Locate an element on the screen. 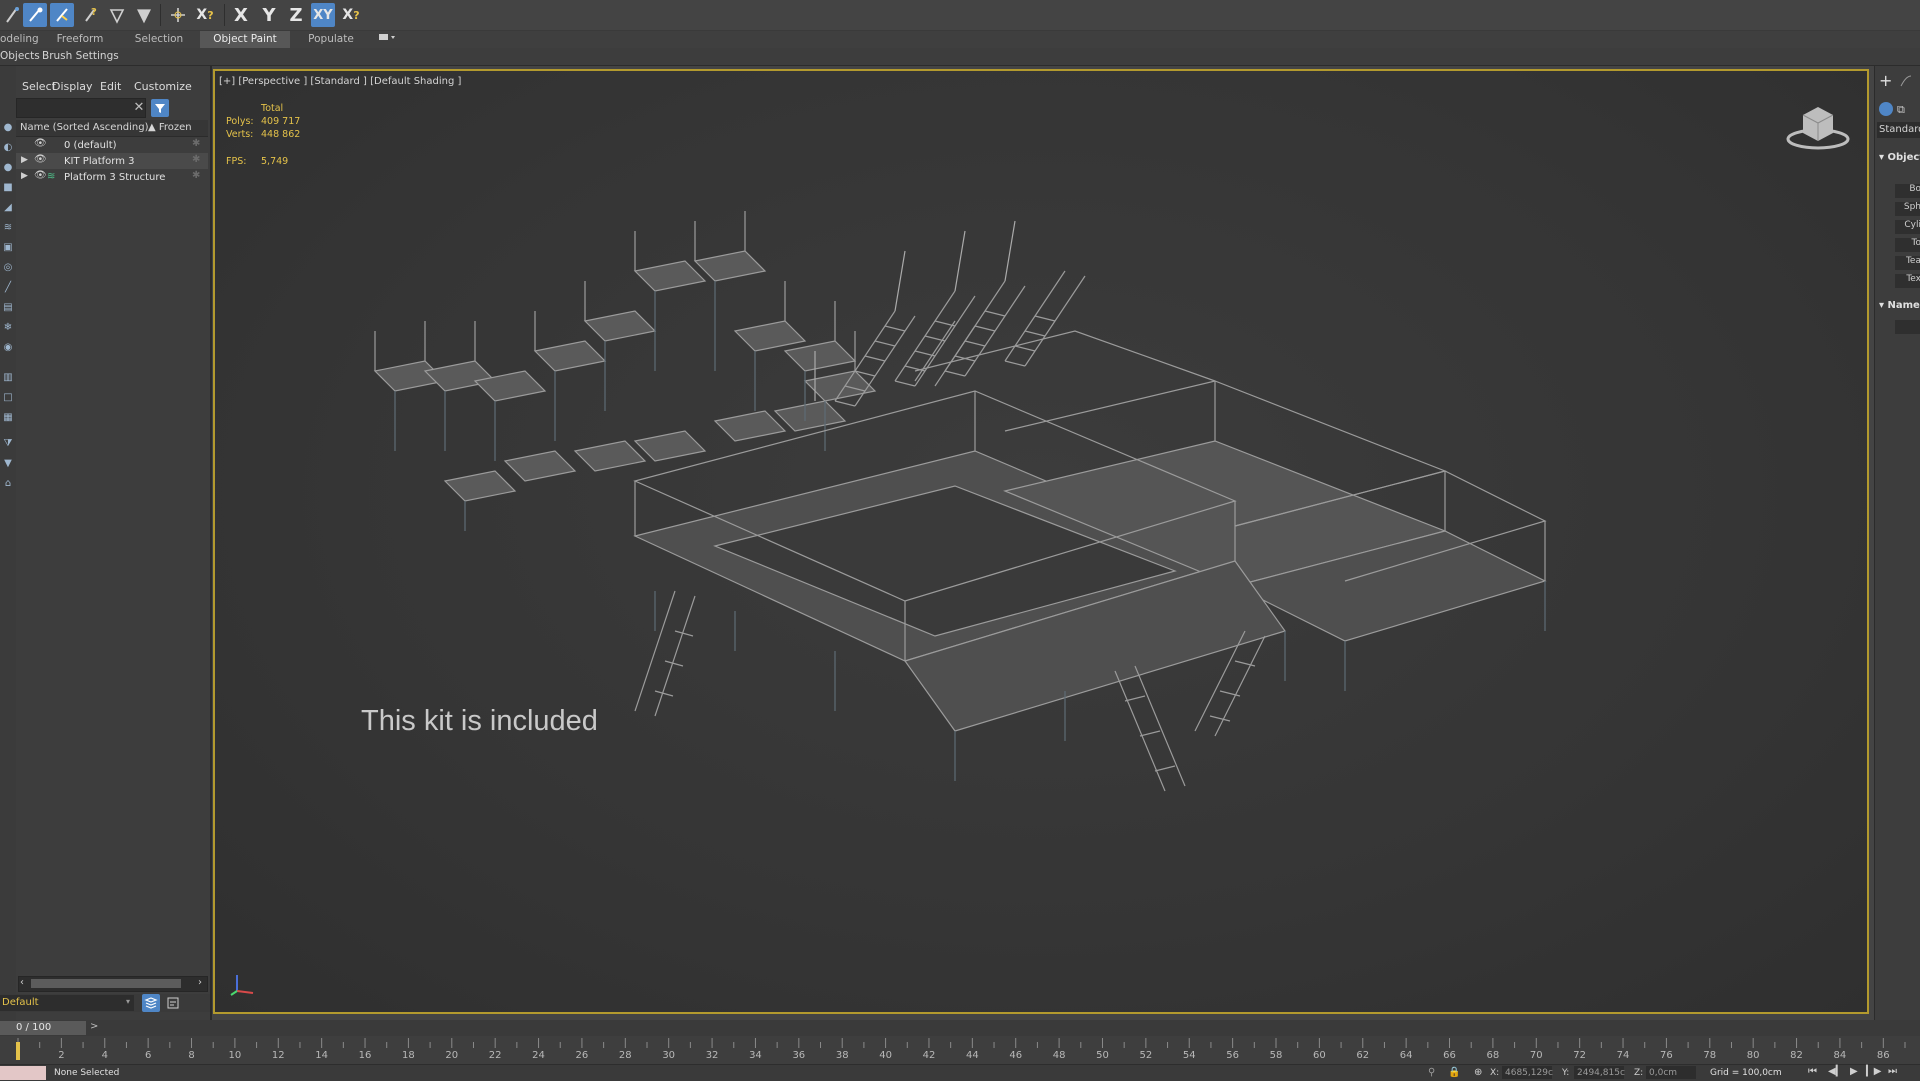  tab-selection: Selection is located at coordinates (159, 39).